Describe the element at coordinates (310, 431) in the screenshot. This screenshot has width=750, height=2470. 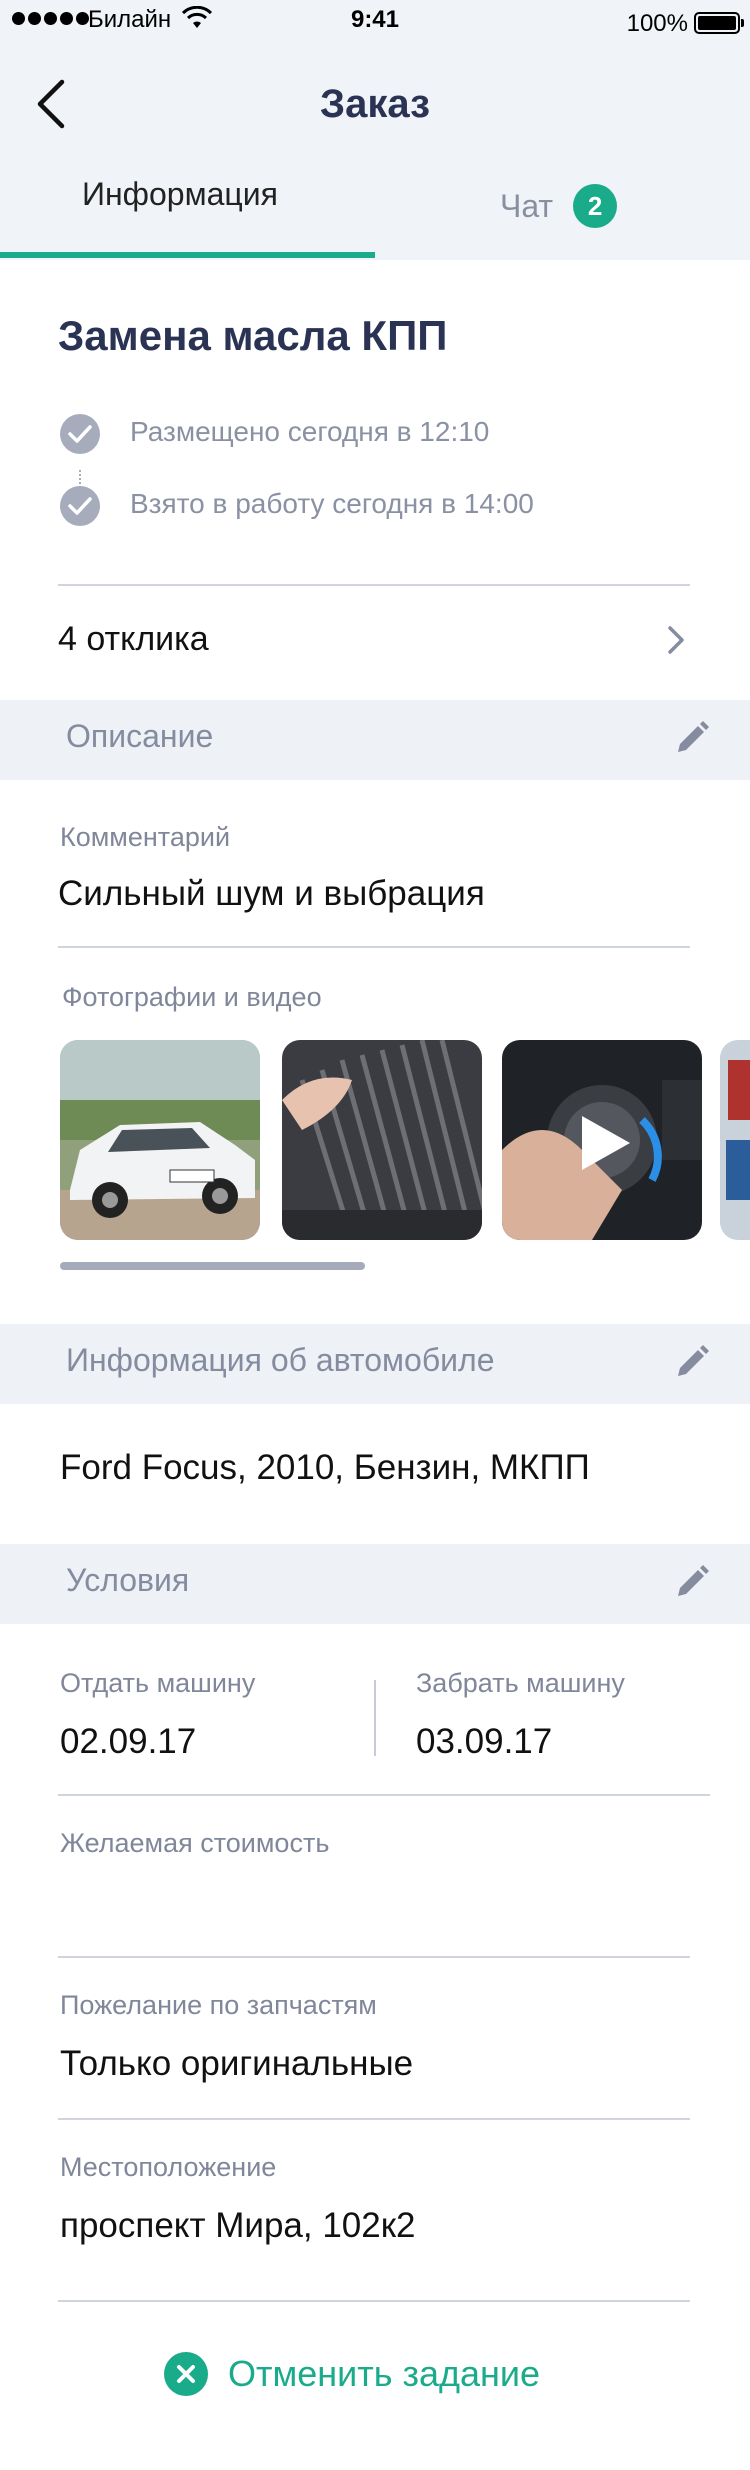
I see `timeline-placed: Размещено сегодня в 12:10` at that location.